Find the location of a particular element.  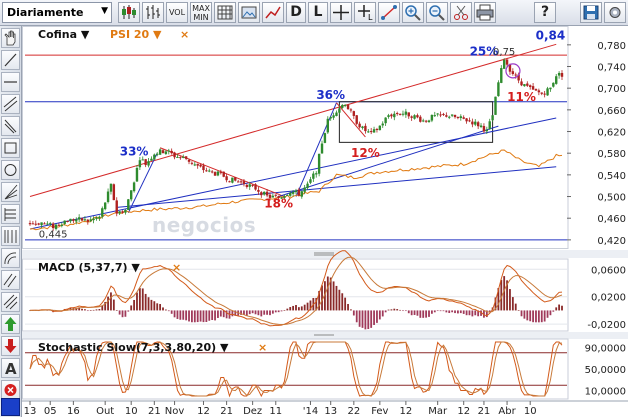

macd-title: MACD (5,37,7) ▼ is located at coordinates (89, 267).